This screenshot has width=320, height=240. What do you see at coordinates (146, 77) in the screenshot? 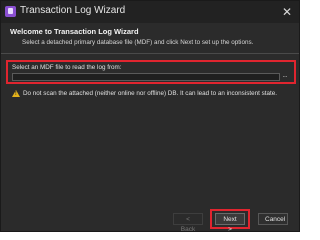
I see `mdf-file-input` at bounding box center [146, 77].